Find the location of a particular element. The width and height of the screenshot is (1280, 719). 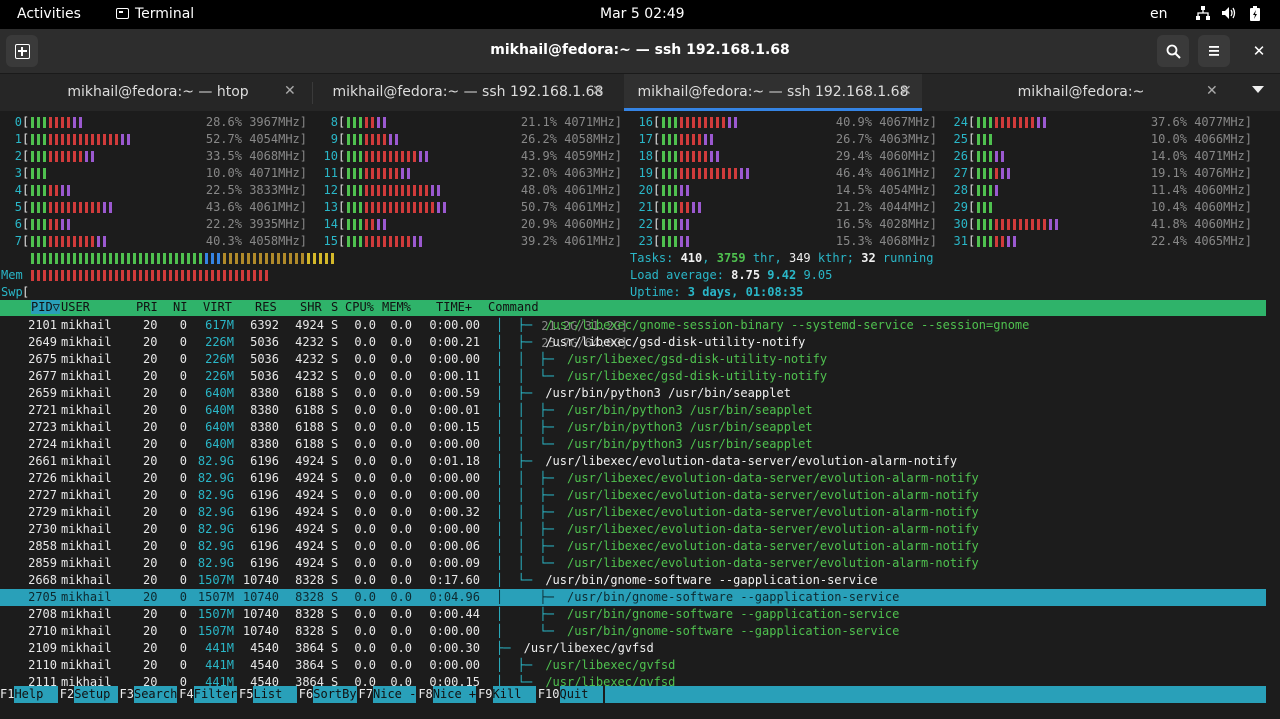

window-close-button: ✕ is located at coordinates (1259, 51).